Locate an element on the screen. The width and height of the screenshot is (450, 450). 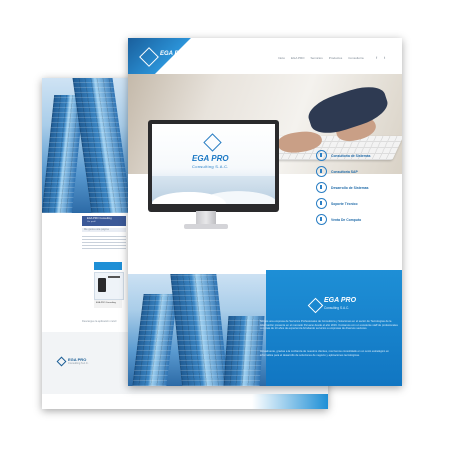
screen-tagline: Consulting S.A.C. is located at coordinates (210, 166).